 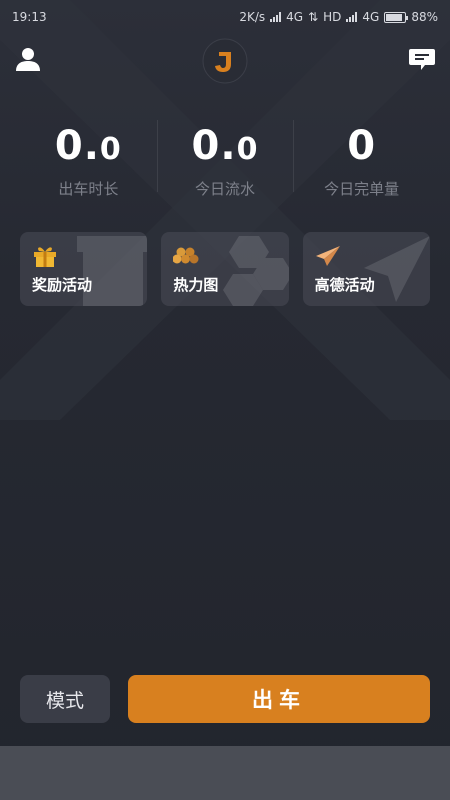 What do you see at coordinates (28, 59) in the screenshot?
I see `user-icon` at bounding box center [28, 59].